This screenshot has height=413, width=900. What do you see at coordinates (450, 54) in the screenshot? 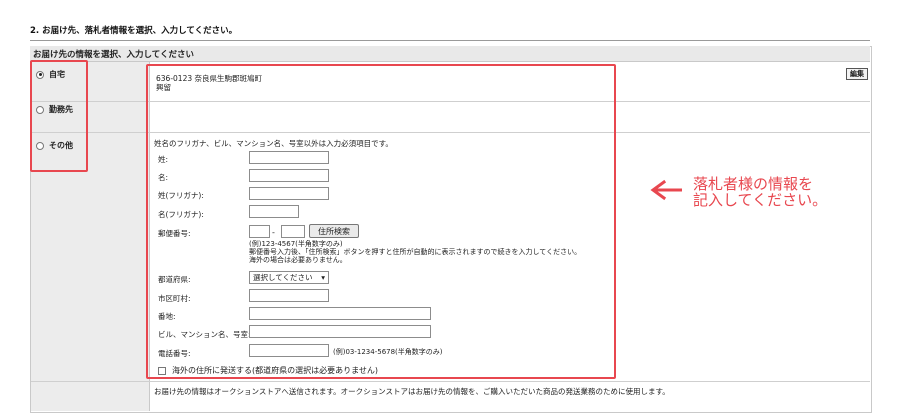
I see `section-header: お届け先の情報を選択、入力してください` at bounding box center [450, 54].